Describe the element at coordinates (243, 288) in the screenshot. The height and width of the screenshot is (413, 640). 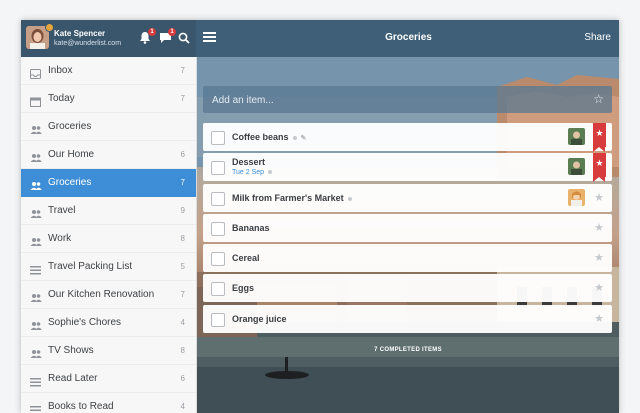
I see `task-title: Eggs` at that location.